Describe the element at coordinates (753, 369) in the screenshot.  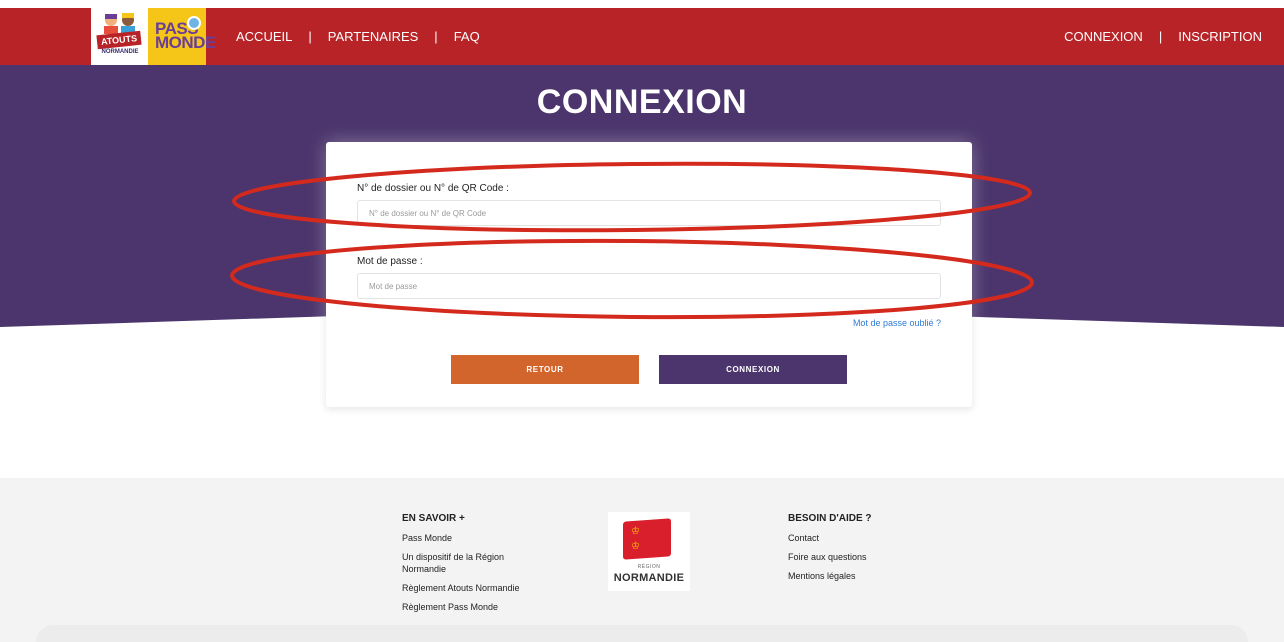
I see `login-button: CONNEXION` at that location.